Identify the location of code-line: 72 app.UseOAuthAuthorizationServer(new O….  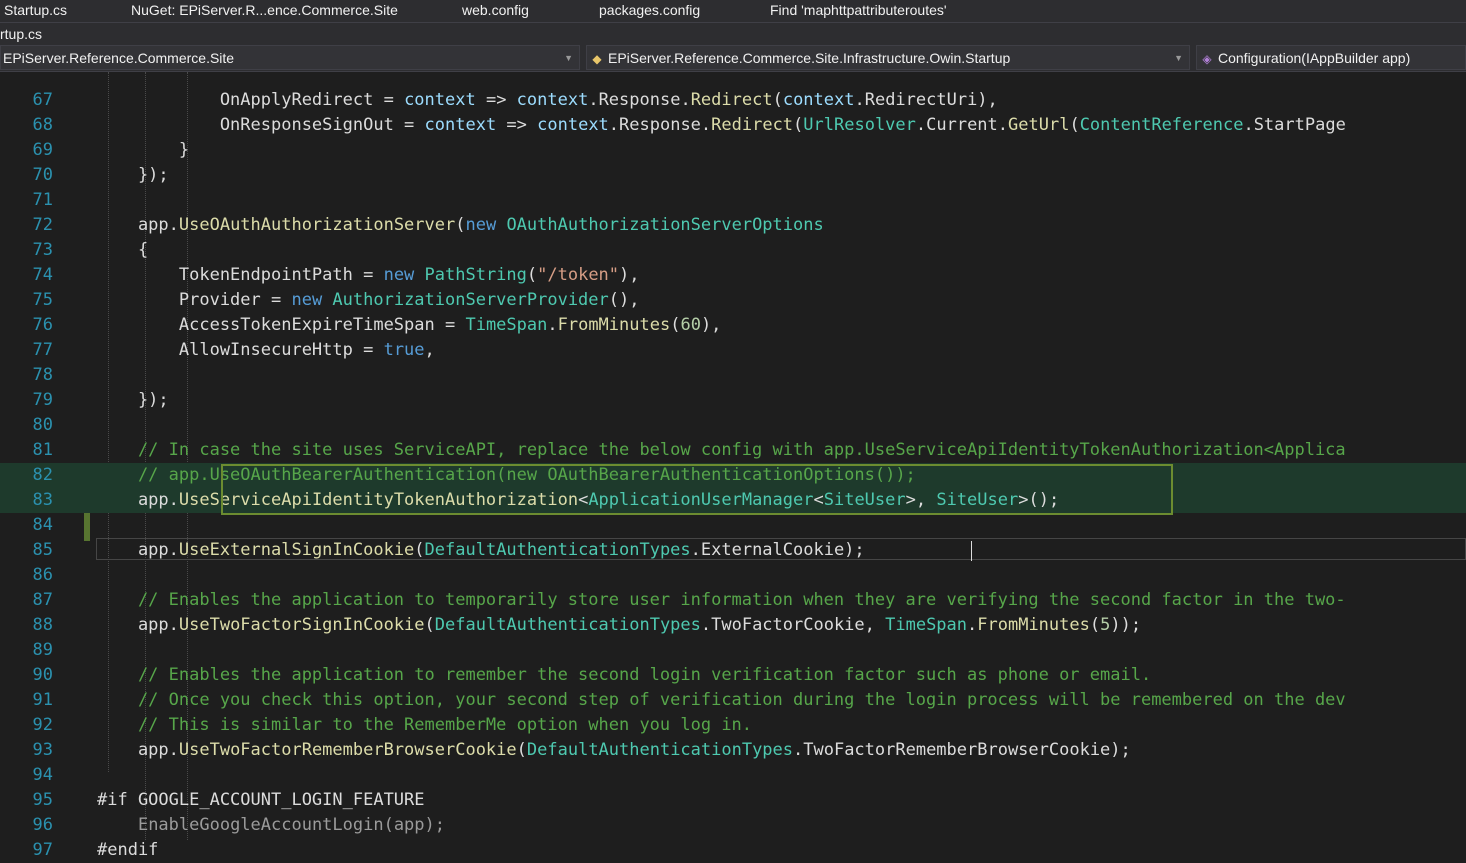
(733, 225).